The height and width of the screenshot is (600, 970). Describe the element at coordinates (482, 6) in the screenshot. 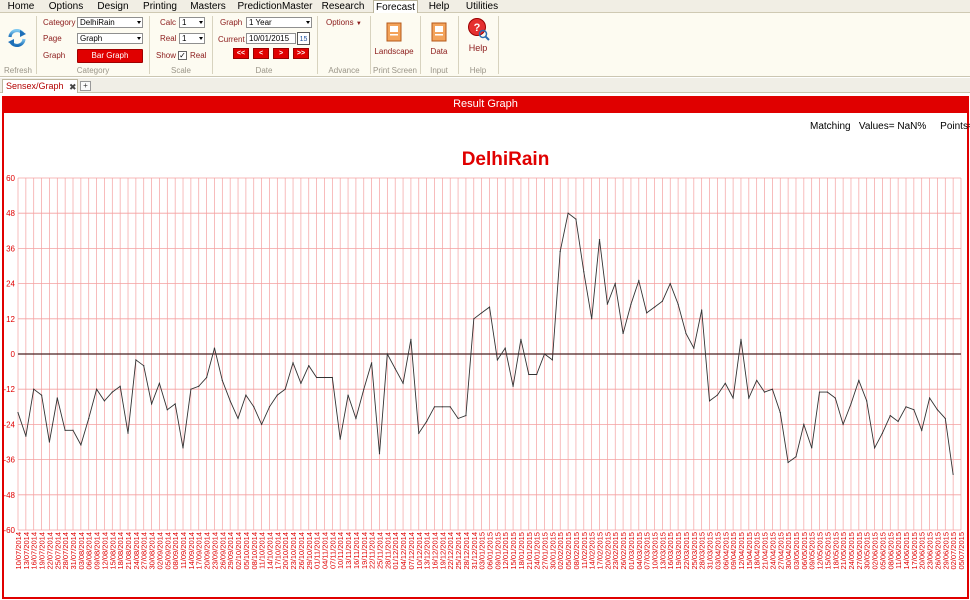

I see `menu-tab-utilities: Utilities` at that location.